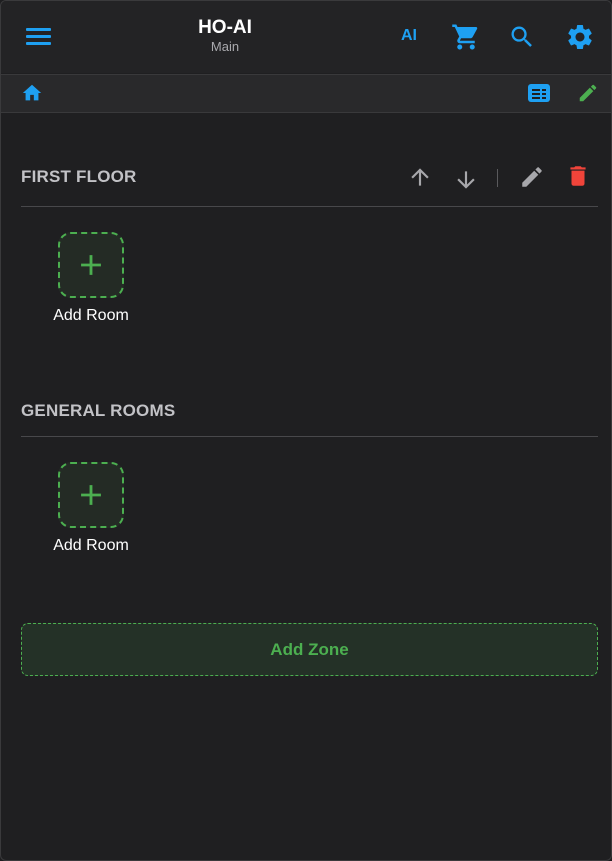 Image resolution: width=612 pixels, height=861 pixels. I want to click on zone-header-general-rooms: GENERAL ROOMS, so click(309, 411).